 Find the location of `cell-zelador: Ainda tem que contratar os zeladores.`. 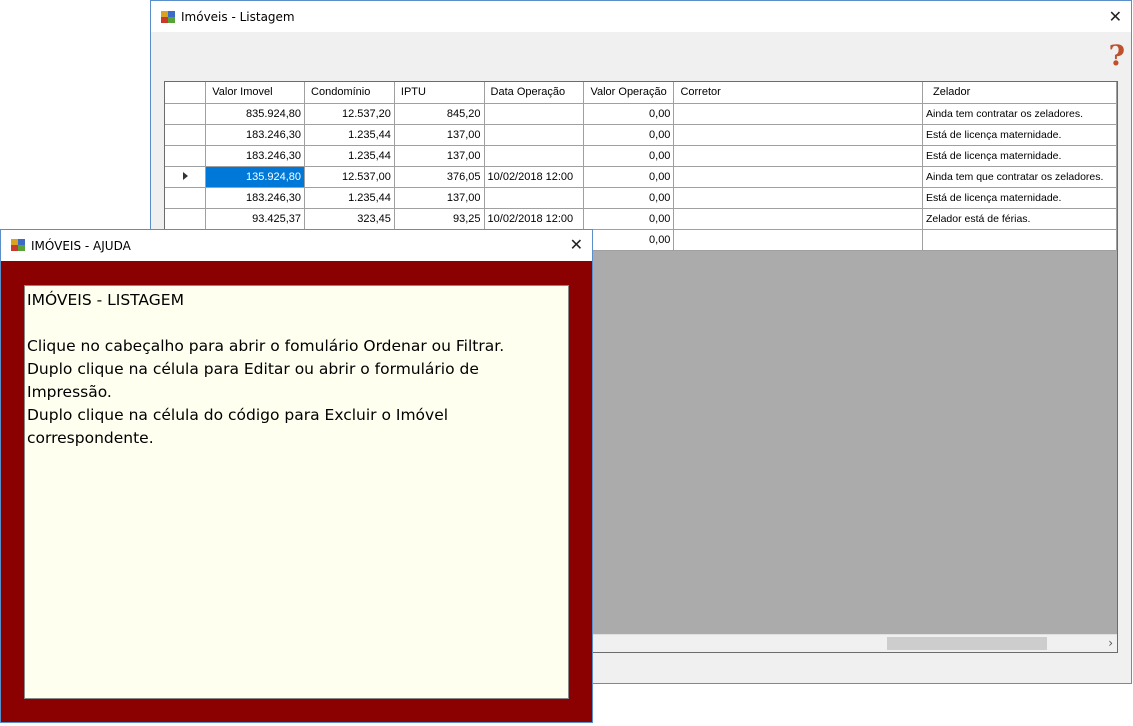

cell-zelador: Ainda tem que contratar os zeladores. is located at coordinates (1019, 177).